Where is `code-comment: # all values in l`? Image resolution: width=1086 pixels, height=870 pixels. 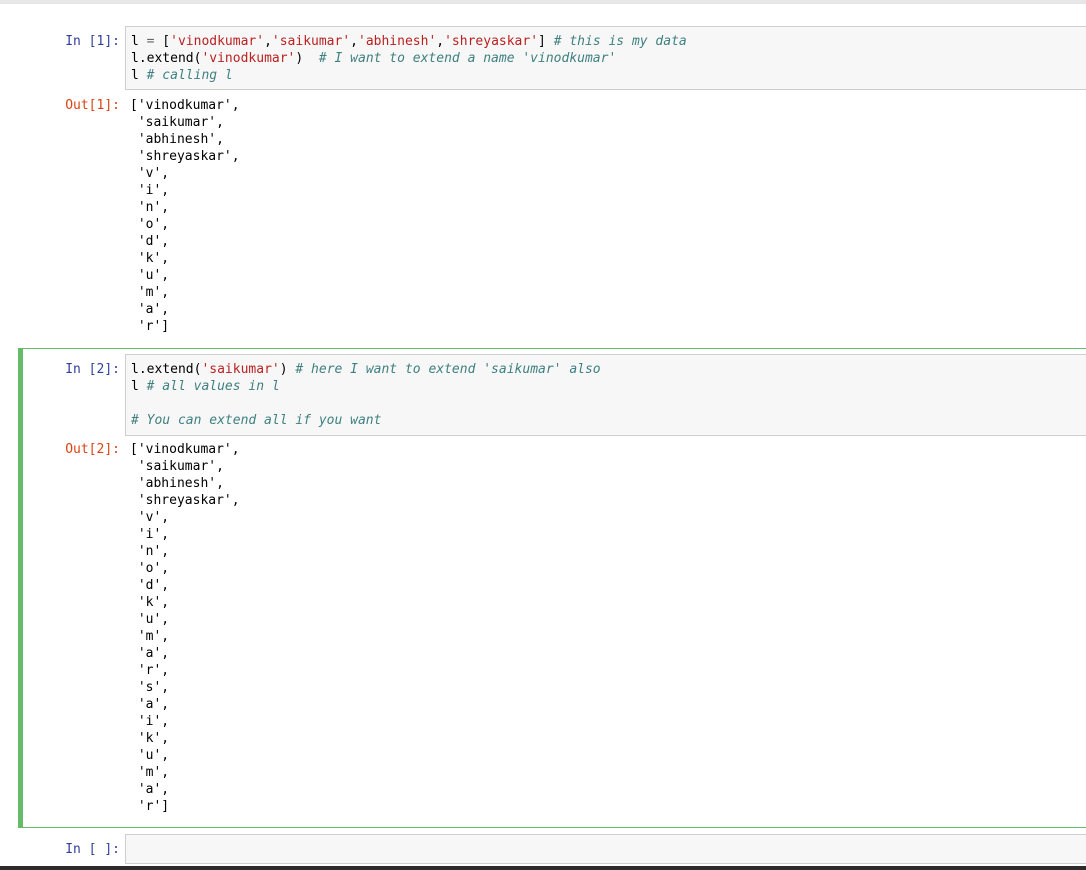 code-comment: # all values in l is located at coordinates (213, 386).